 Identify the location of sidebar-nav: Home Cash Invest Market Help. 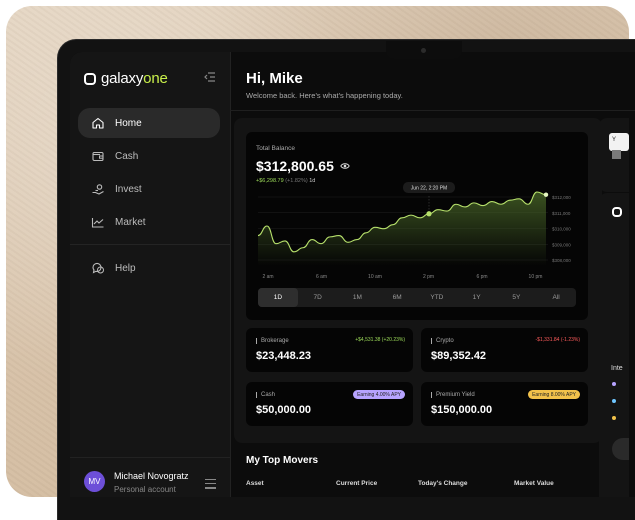
(150, 197).